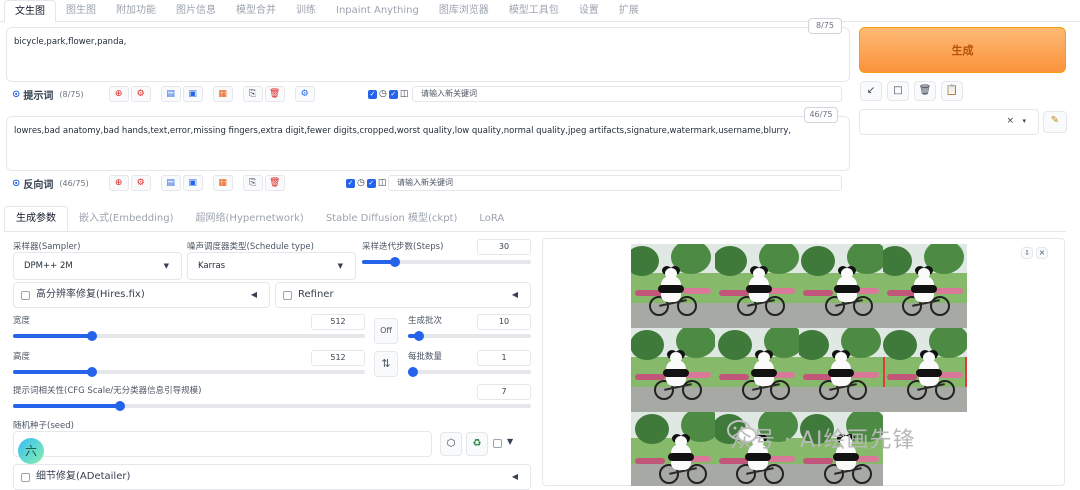 This screenshot has width=1080, height=490. I want to click on prompt-label: ⊙ 提示词, so click(32, 94).